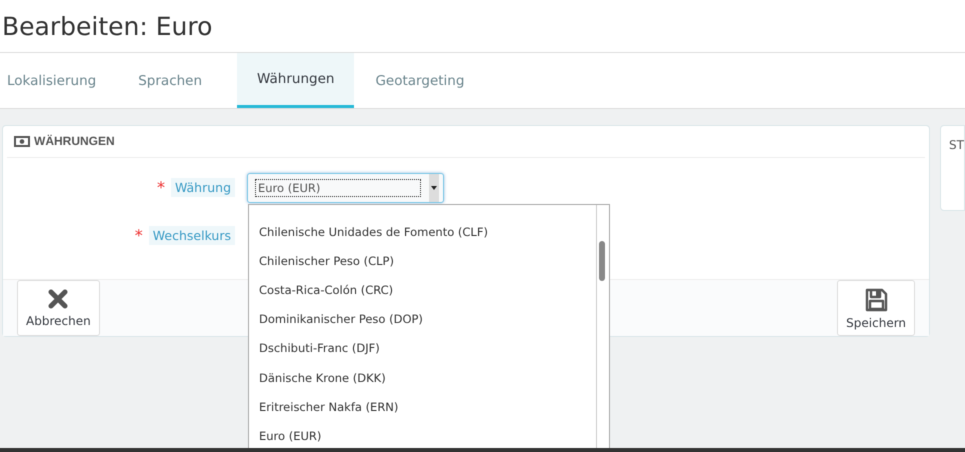  I want to click on dropdown-option: Dänische Krone (DKK), so click(422, 377).